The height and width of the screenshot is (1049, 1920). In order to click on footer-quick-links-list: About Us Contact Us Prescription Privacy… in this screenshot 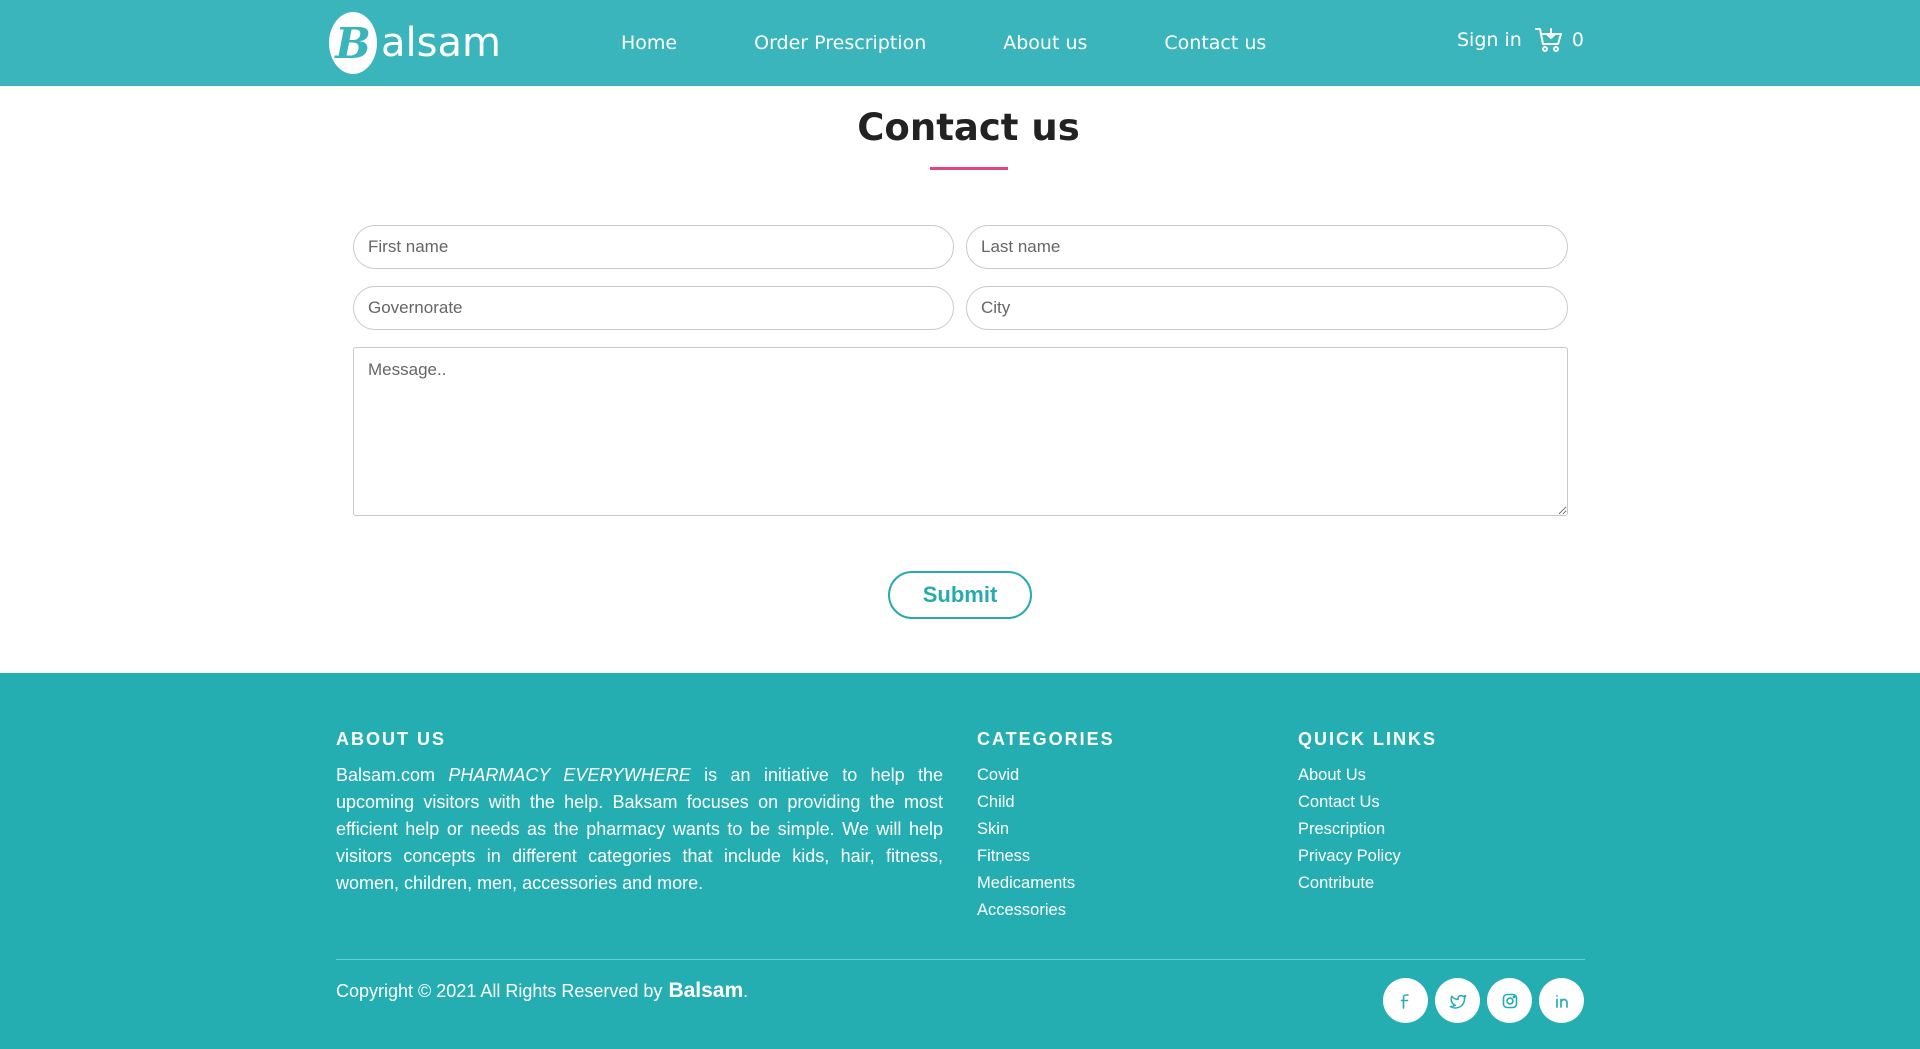, I will do `click(1349, 829)`.